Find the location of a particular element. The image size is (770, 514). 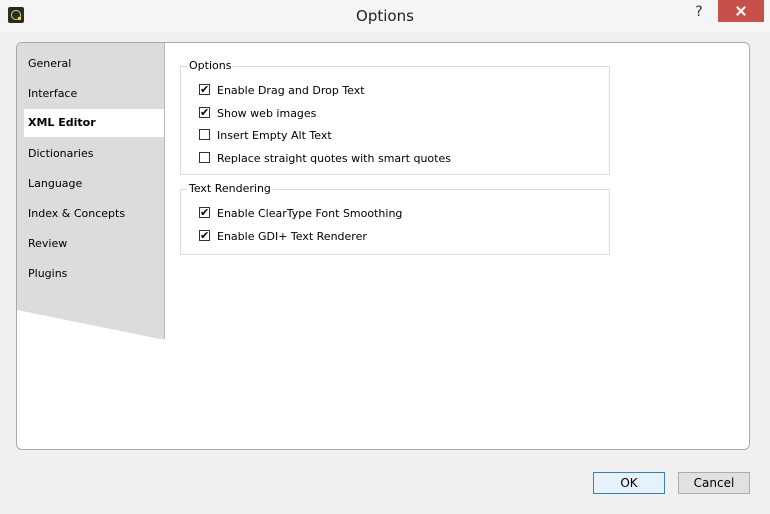

sidebar-item-dictionaries: Dictionaries is located at coordinates (60, 154).